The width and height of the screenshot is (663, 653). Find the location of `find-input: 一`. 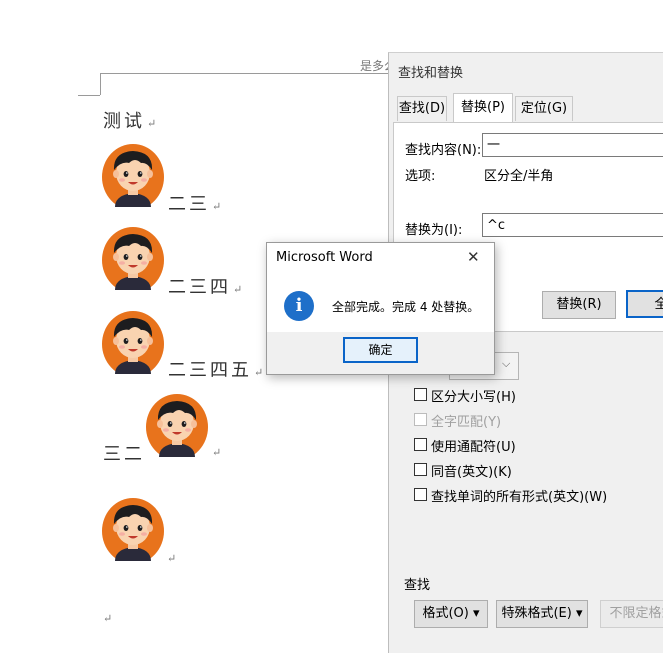

find-input: 一 is located at coordinates (572, 145).